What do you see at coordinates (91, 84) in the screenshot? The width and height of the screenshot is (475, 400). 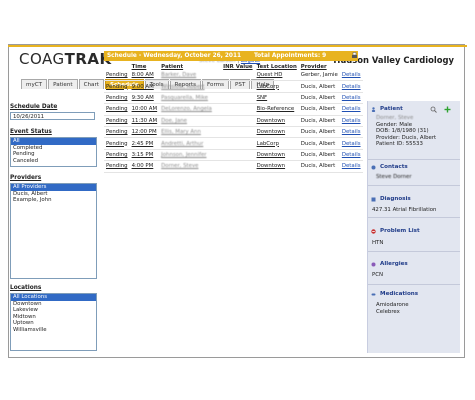 I see `tab-chart: Chart` at bounding box center [91, 84].